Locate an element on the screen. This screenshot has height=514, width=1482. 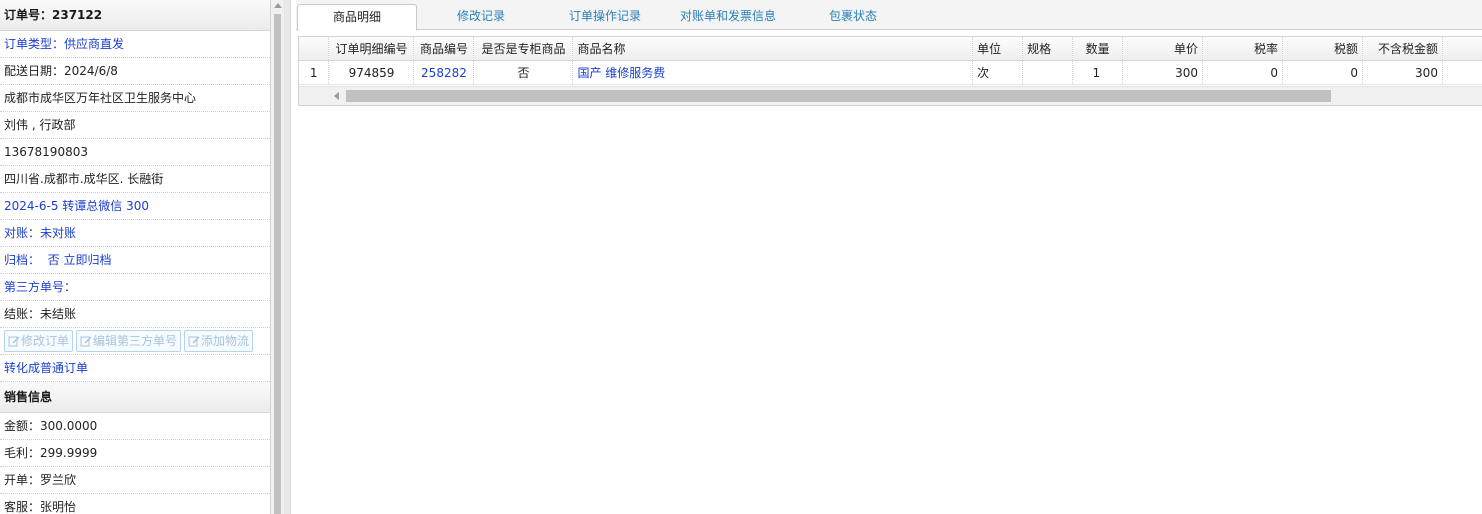
col-header-counter-product: 是否是专柜商品 is located at coordinates (523, 49).